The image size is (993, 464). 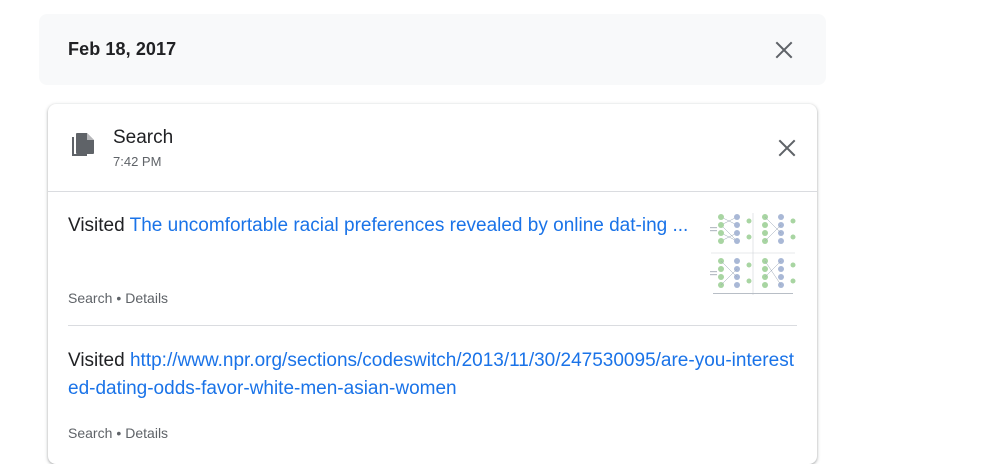 What do you see at coordinates (137, 161) in the screenshot?
I see `card-time: 7:42 PM` at bounding box center [137, 161].